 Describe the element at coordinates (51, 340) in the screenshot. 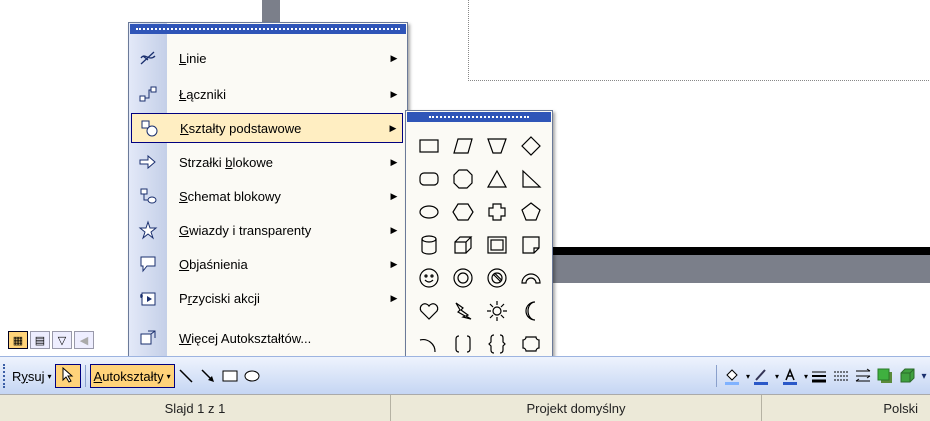

I see `view-buttons: ▦ ▤ ▽ ◀` at that location.